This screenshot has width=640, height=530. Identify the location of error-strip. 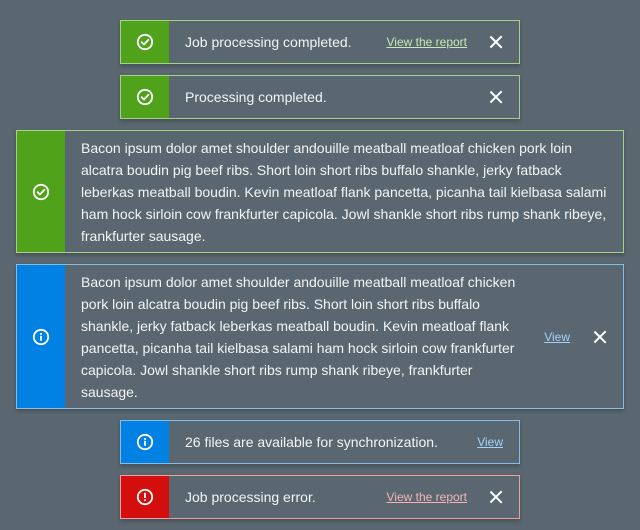
(145, 497).